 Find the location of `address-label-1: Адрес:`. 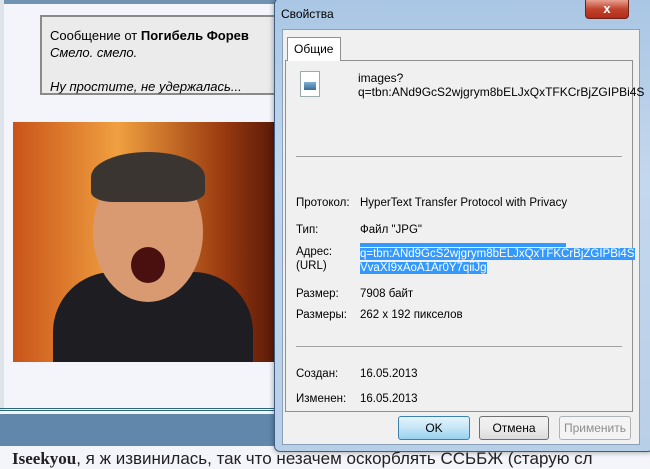

address-label-1: Адрес: is located at coordinates (314, 252).